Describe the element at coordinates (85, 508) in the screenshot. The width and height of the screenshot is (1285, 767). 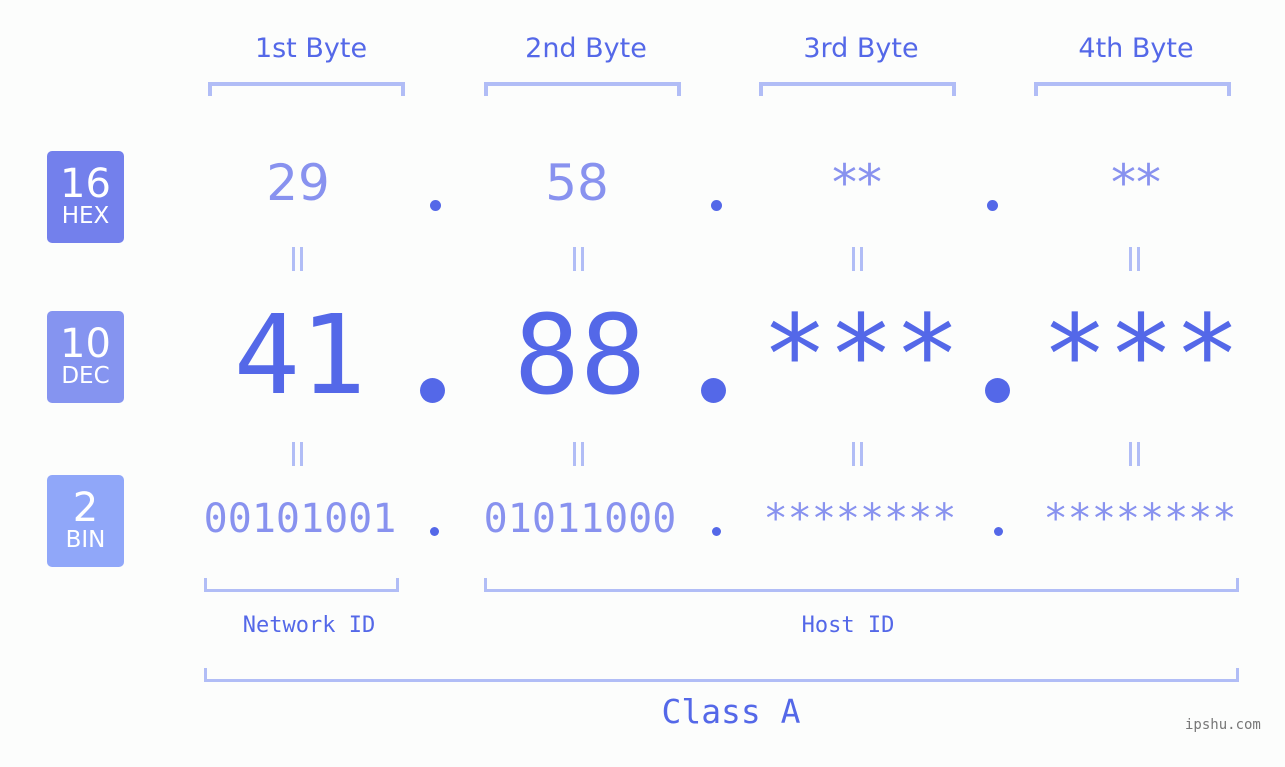
I see `bin-badge-number: 2` at that location.